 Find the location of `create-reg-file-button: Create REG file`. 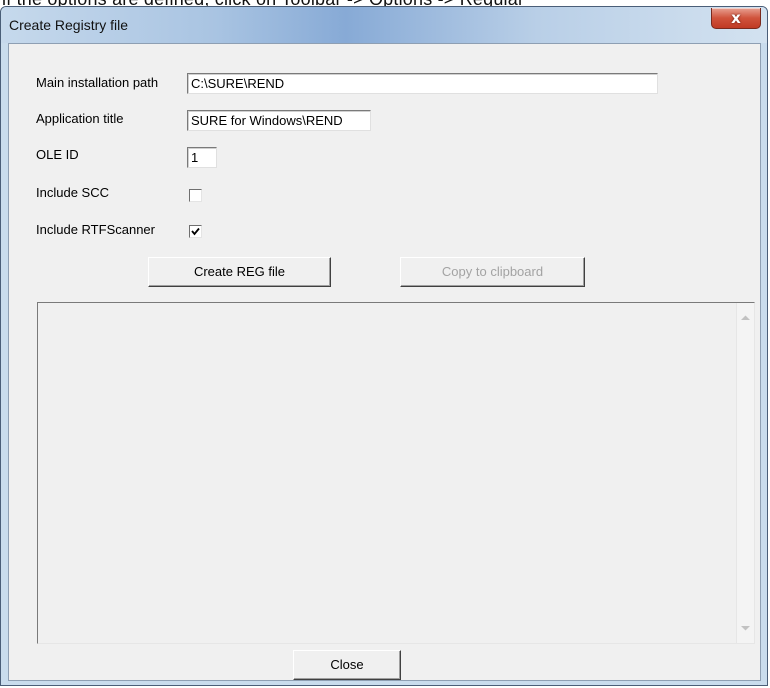

create-reg-file-button: Create REG file is located at coordinates (239, 272).